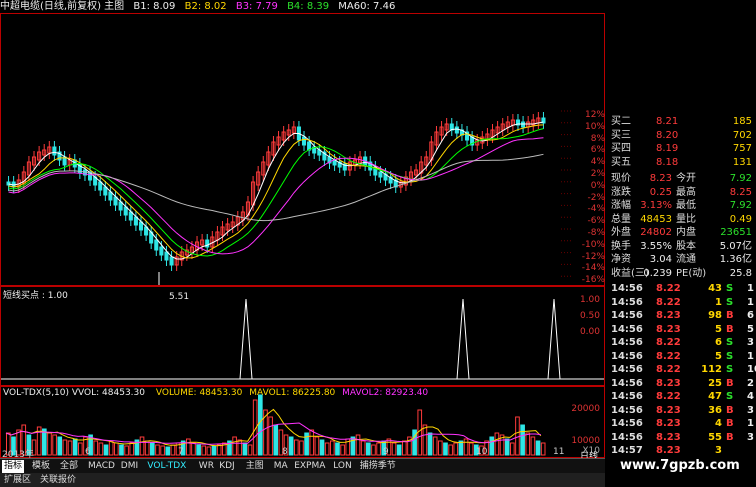 Image resolution: width=756 pixels, height=487 pixels. What do you see at coordinates (41, 466) in the screenshot?
I see `tab-模板: 模板` at bounding box center [41, 466].